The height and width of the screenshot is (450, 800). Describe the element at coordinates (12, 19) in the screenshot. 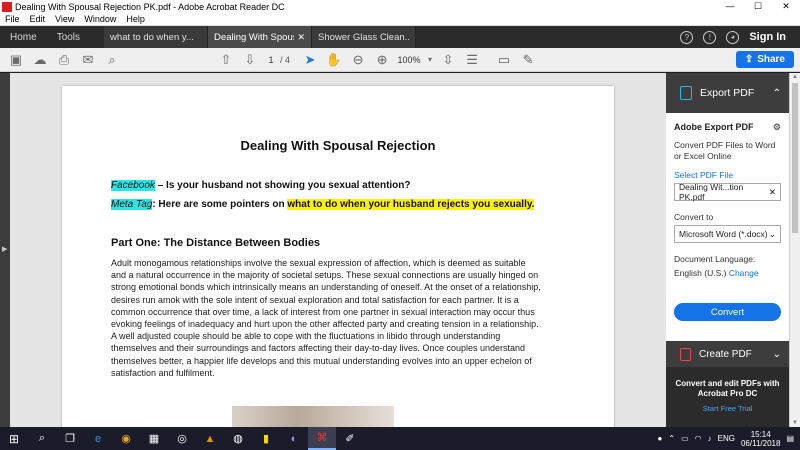

I see `menu-file: File` at that location.